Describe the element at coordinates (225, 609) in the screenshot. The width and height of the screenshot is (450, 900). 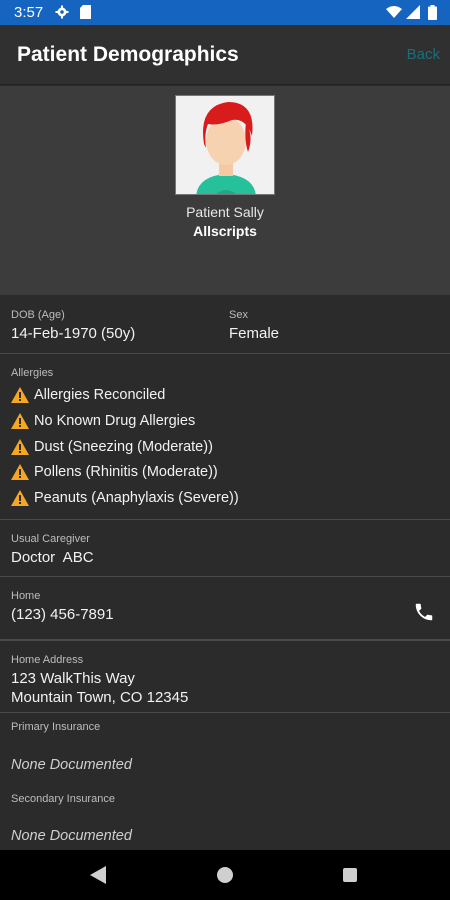
I see `home-phone-section: Home (123) 456-7891` at that location.